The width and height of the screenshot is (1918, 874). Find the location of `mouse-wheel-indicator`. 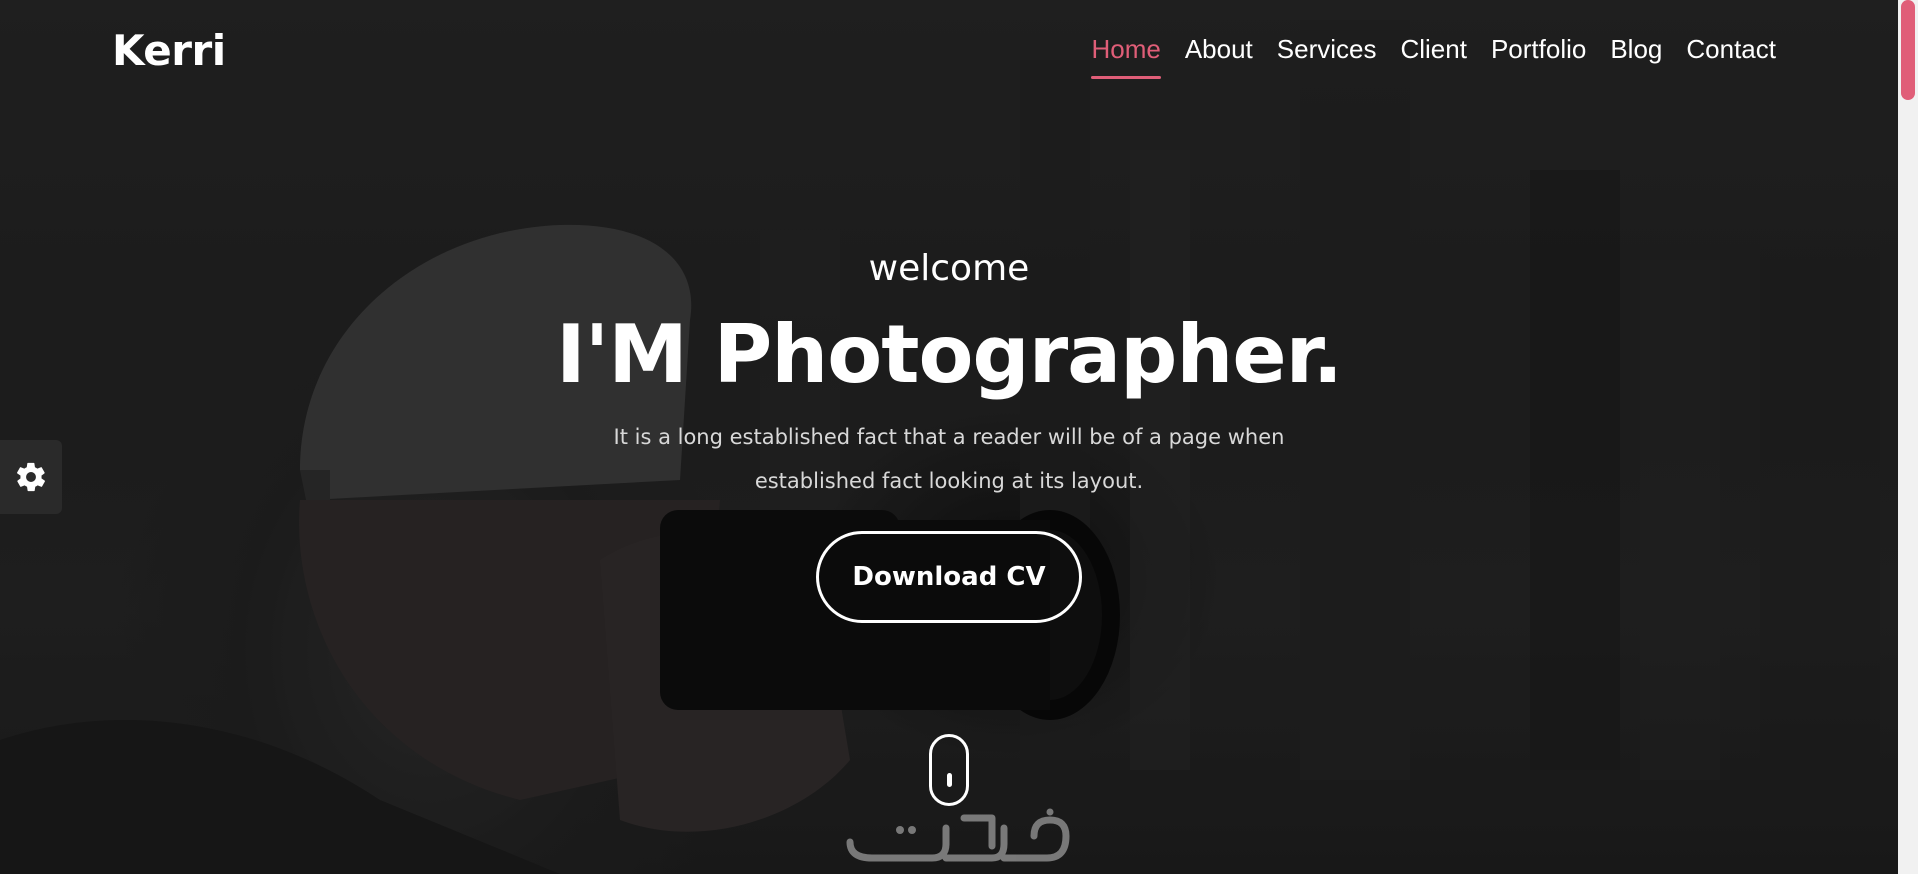

mouse-wheel-indicator is located at coordinates (949, 780).